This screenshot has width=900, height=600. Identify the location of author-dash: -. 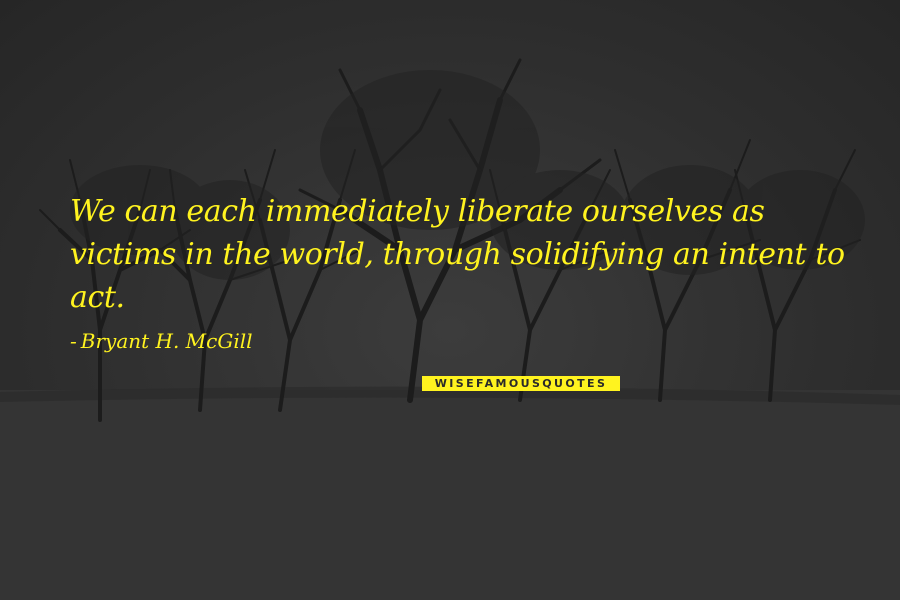
(73, 341).